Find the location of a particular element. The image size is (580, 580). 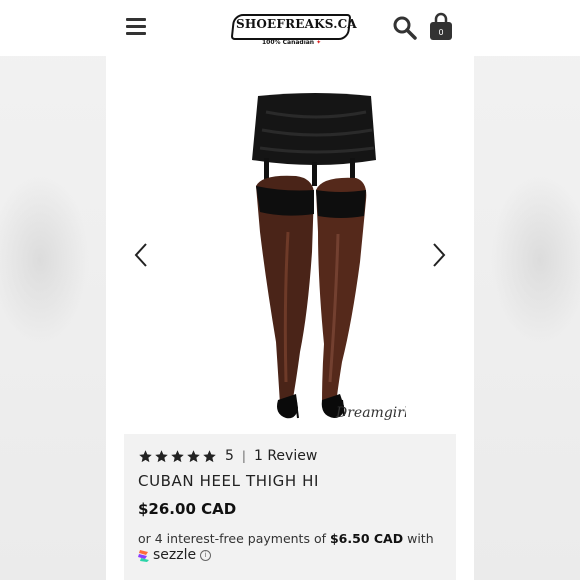

installment-suffix: with is located at coordinates (420, 538).